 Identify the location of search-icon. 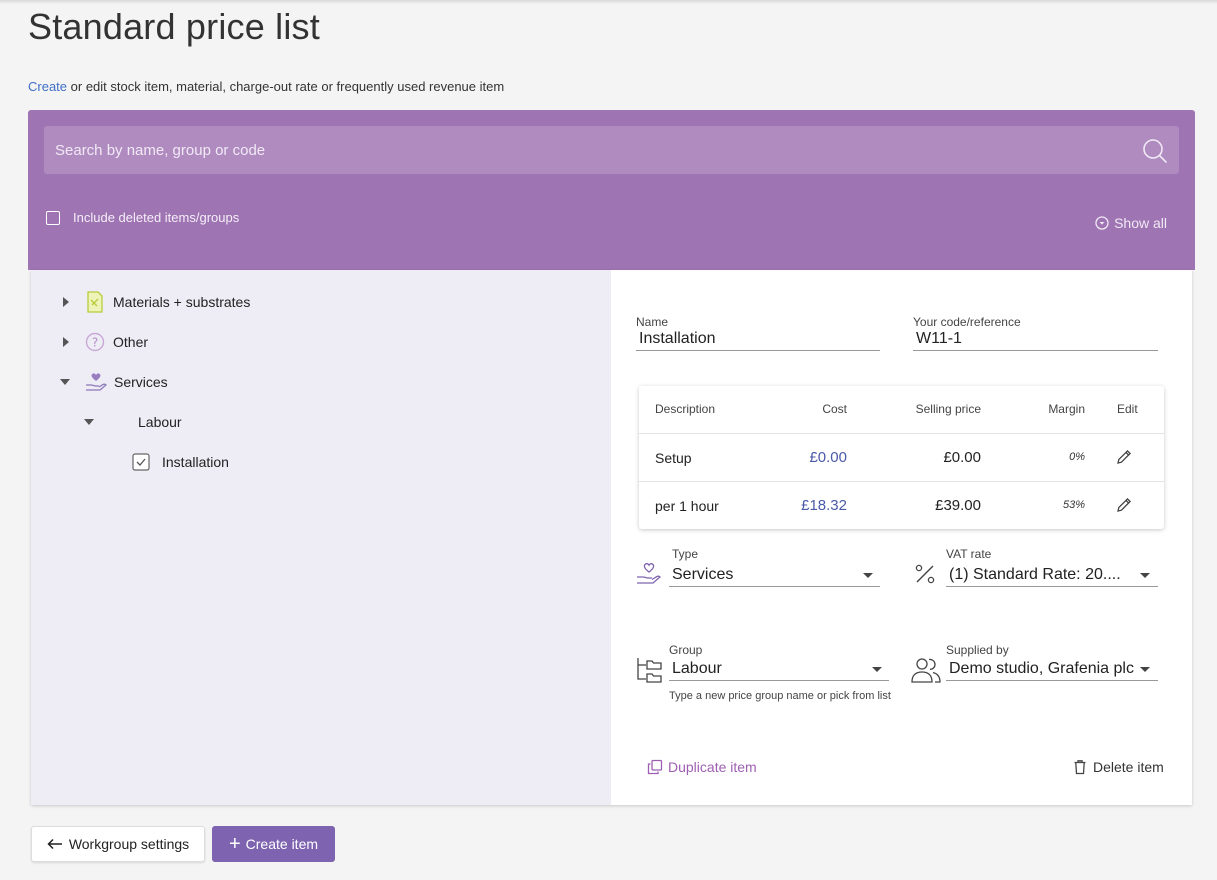
(1155, 151).